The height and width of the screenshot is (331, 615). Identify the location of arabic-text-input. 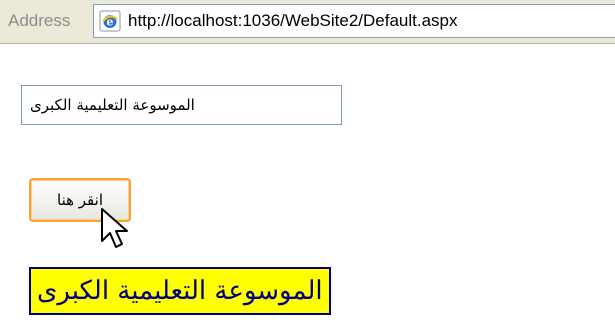
(181, 105).